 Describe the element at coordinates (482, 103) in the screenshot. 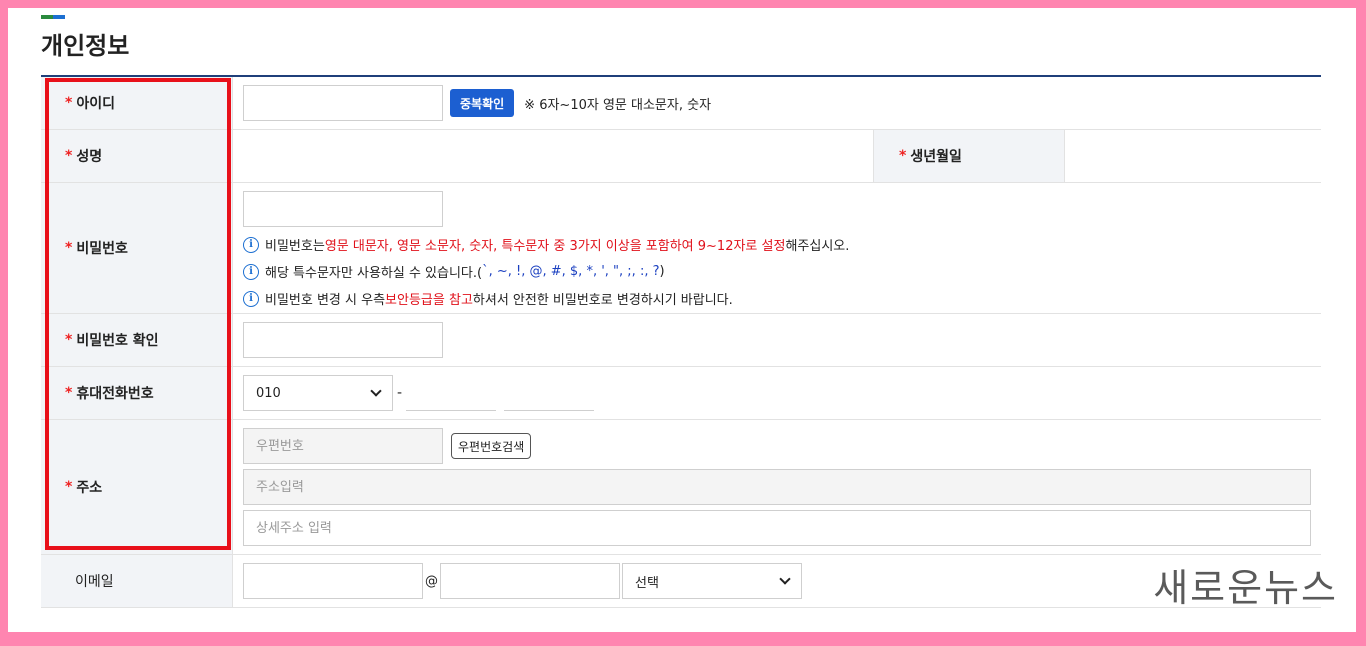

I see `duplicate-check-button: 중복확인` at that location.